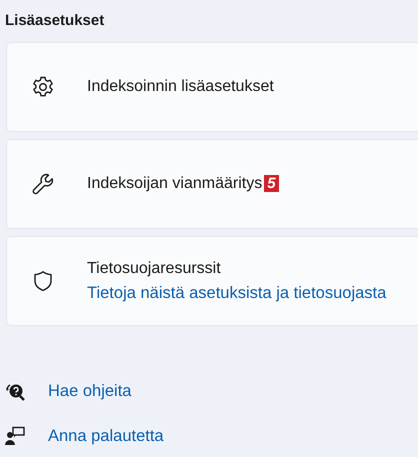  Describe the element at coordinates (15, 436) in the screenshot. I see `feedback-icon` at that location.